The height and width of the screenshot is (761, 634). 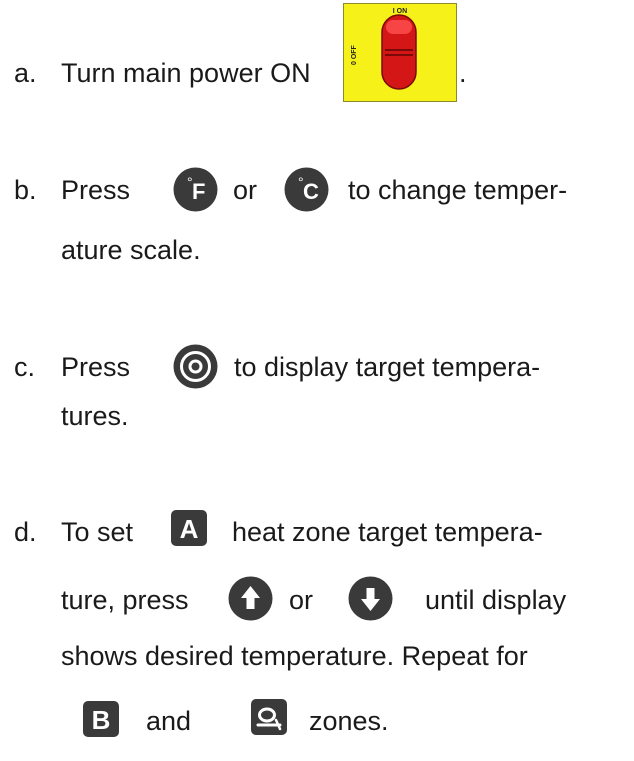 I want to click on svg-text: B, so click(x=101, y=720).